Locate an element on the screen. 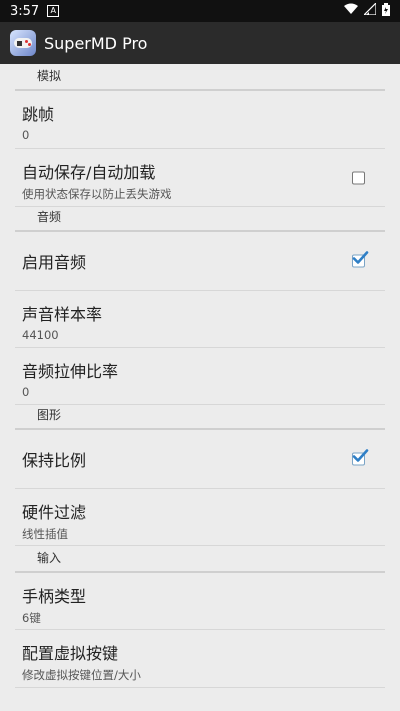 This screenshot has width=400, height=711. status-time: 3:57 is located at coordinates (25, 11).